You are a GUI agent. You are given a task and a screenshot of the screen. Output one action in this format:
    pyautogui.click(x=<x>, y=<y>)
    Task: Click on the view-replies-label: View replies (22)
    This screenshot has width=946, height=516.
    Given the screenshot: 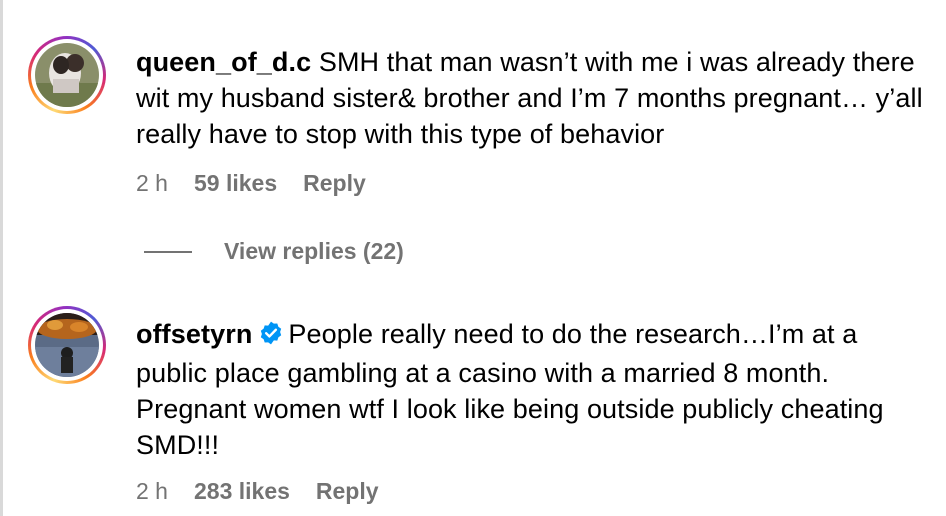 What is the action you would take?
    pyautogui.click(x=314, y=251)
    